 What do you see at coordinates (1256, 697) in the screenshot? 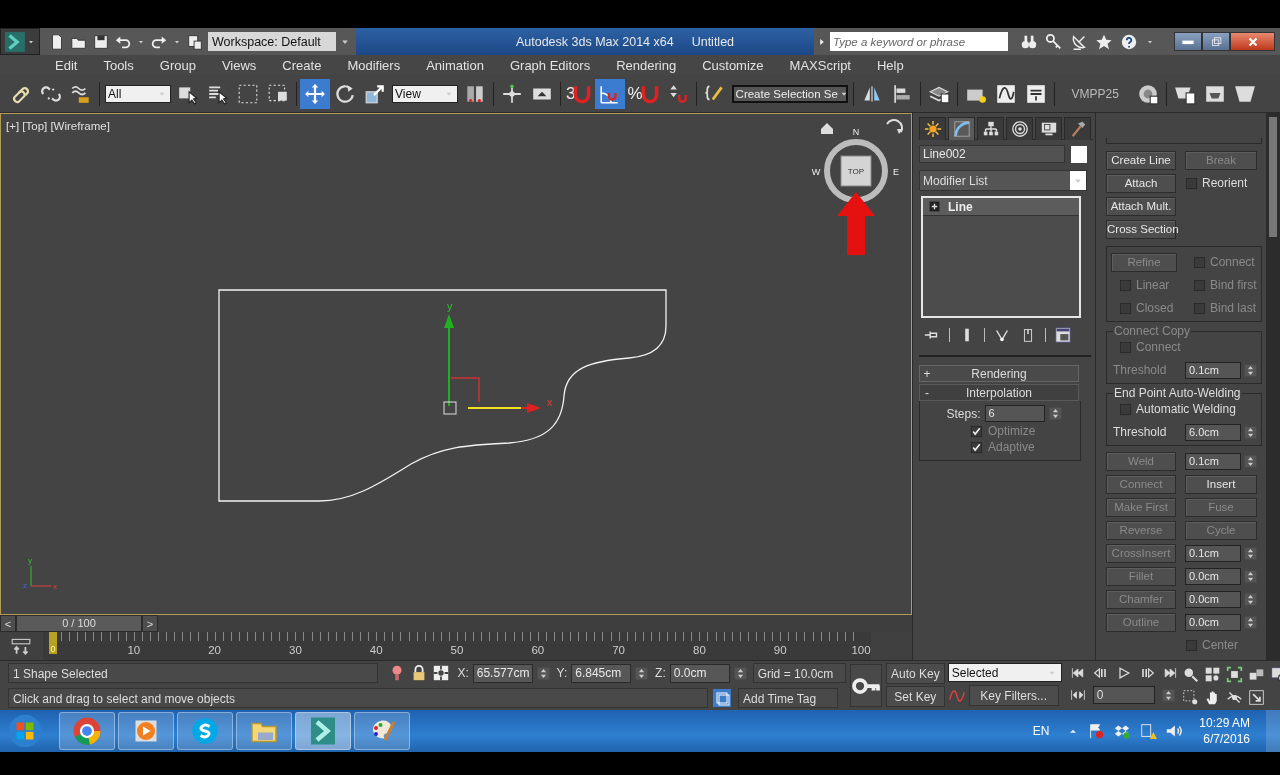
I see `maximize-icon` at bounding box center [1256, 697].